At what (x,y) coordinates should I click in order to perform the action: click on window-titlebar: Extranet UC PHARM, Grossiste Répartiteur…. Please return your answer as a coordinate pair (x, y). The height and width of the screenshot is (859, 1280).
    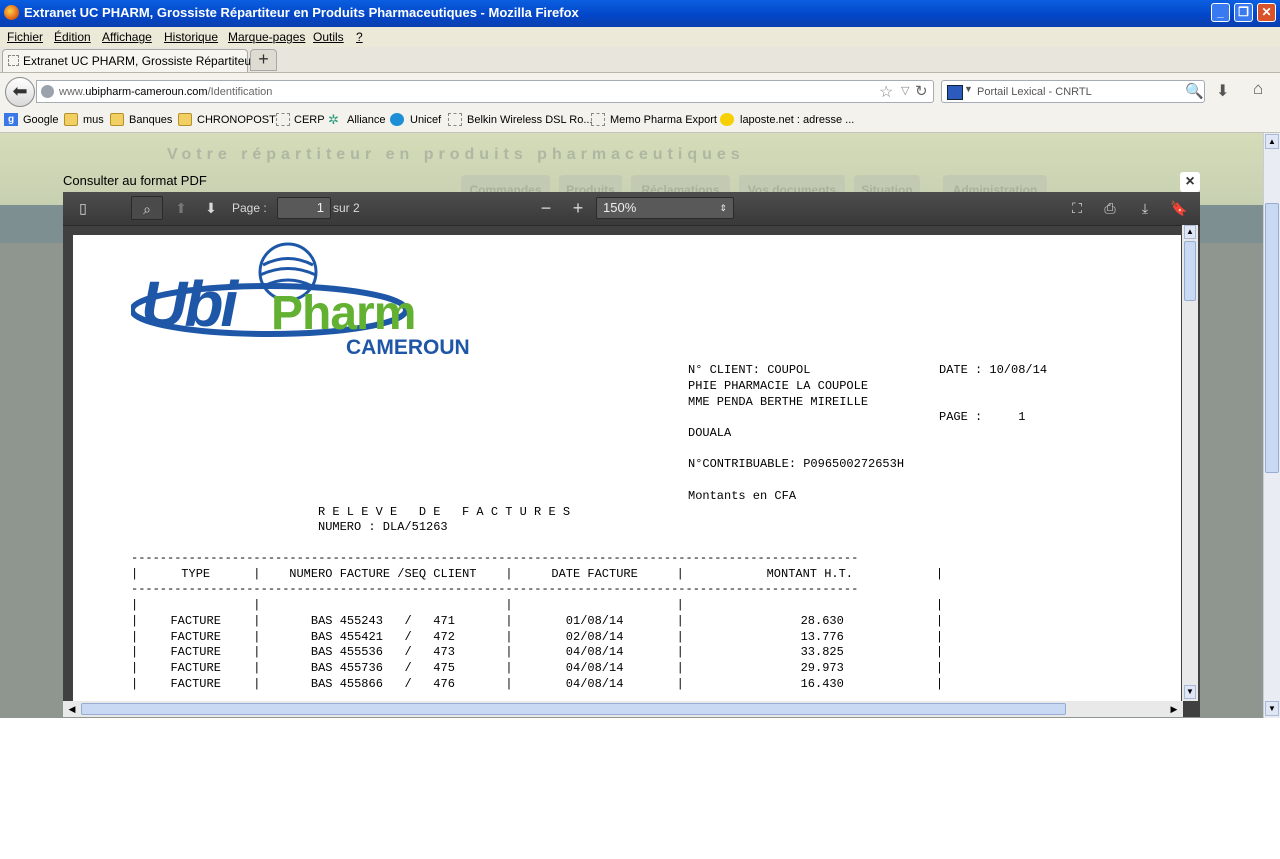
    Looking at the image, I should click on (640, 13).